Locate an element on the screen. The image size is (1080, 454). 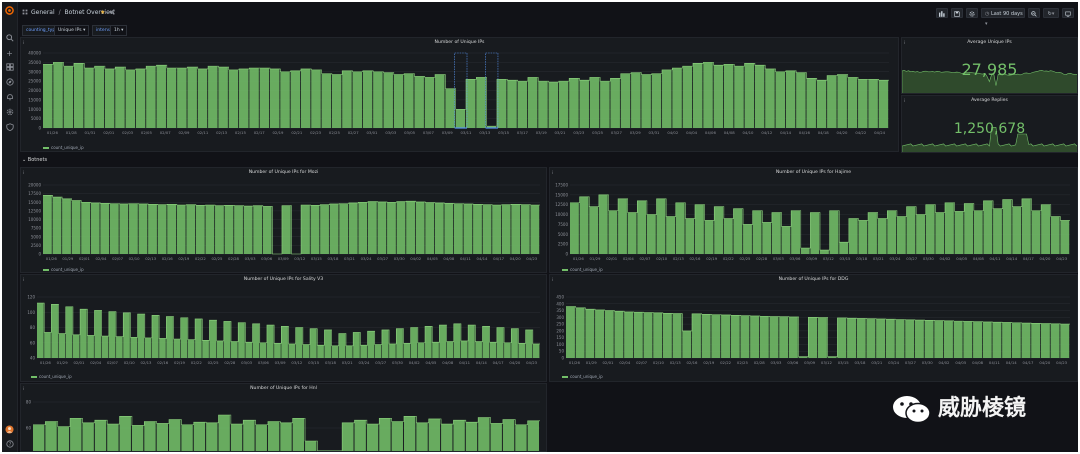
x-tick-label: 02/25 is located at coordinates (746, 258).